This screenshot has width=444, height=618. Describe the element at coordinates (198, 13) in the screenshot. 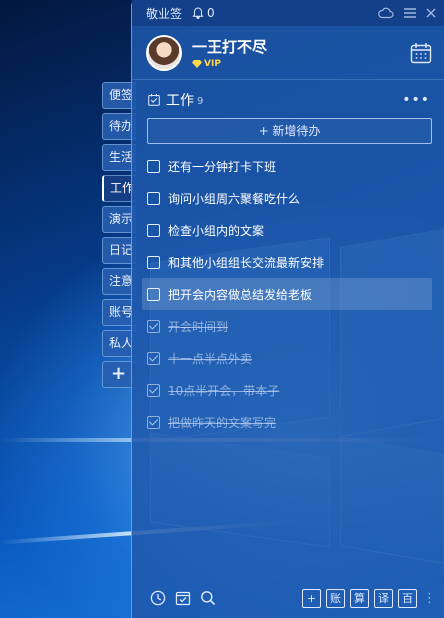

I see `bell-icon` at that location.